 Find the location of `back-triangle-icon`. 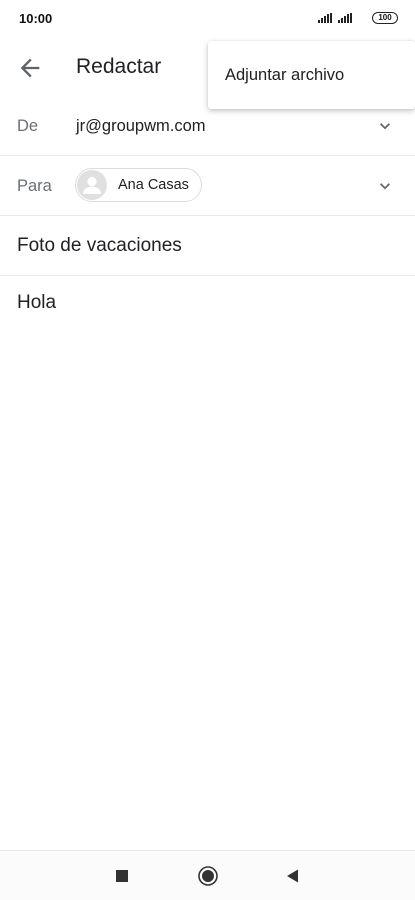

back-triangle-icon is located at coordinates (293, 876).